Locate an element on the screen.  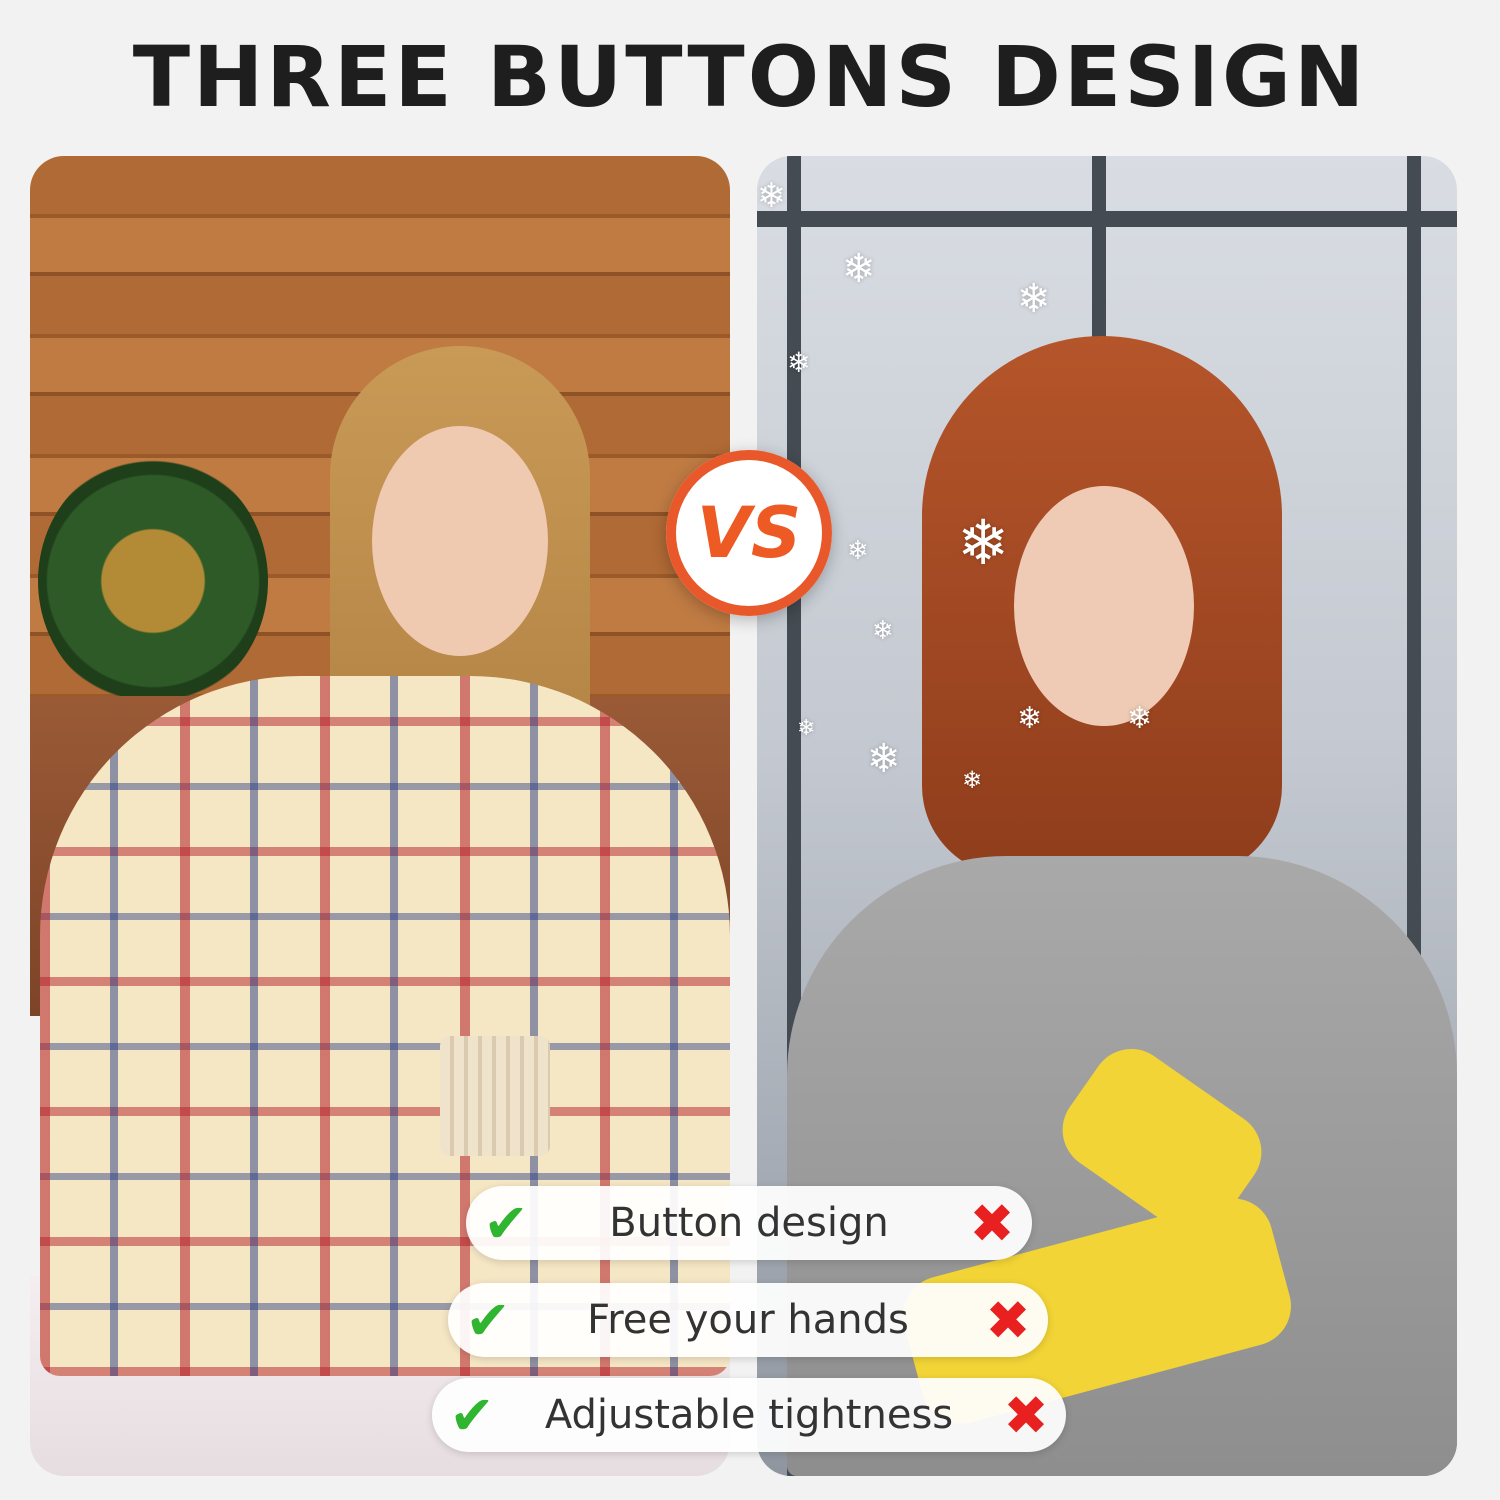
vs-label: VS is located at coordinates (749, 533).